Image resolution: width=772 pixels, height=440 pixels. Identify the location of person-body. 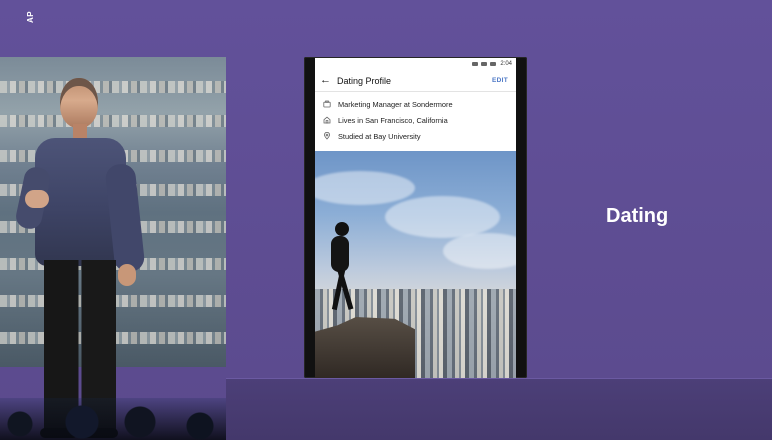
(340, 254).